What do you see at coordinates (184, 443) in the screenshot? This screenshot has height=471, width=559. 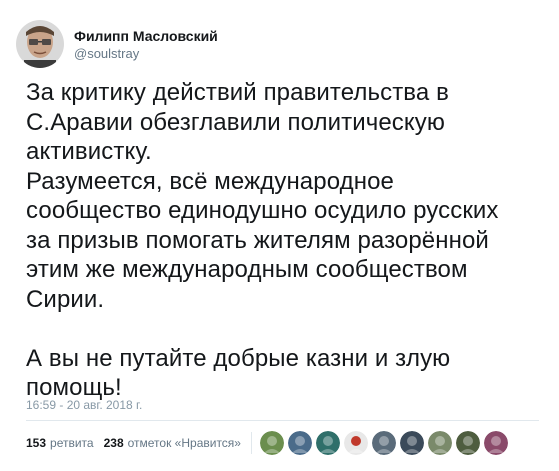 I see `likes-label: отметок «Нравится»` at bounding box center [184, 443].